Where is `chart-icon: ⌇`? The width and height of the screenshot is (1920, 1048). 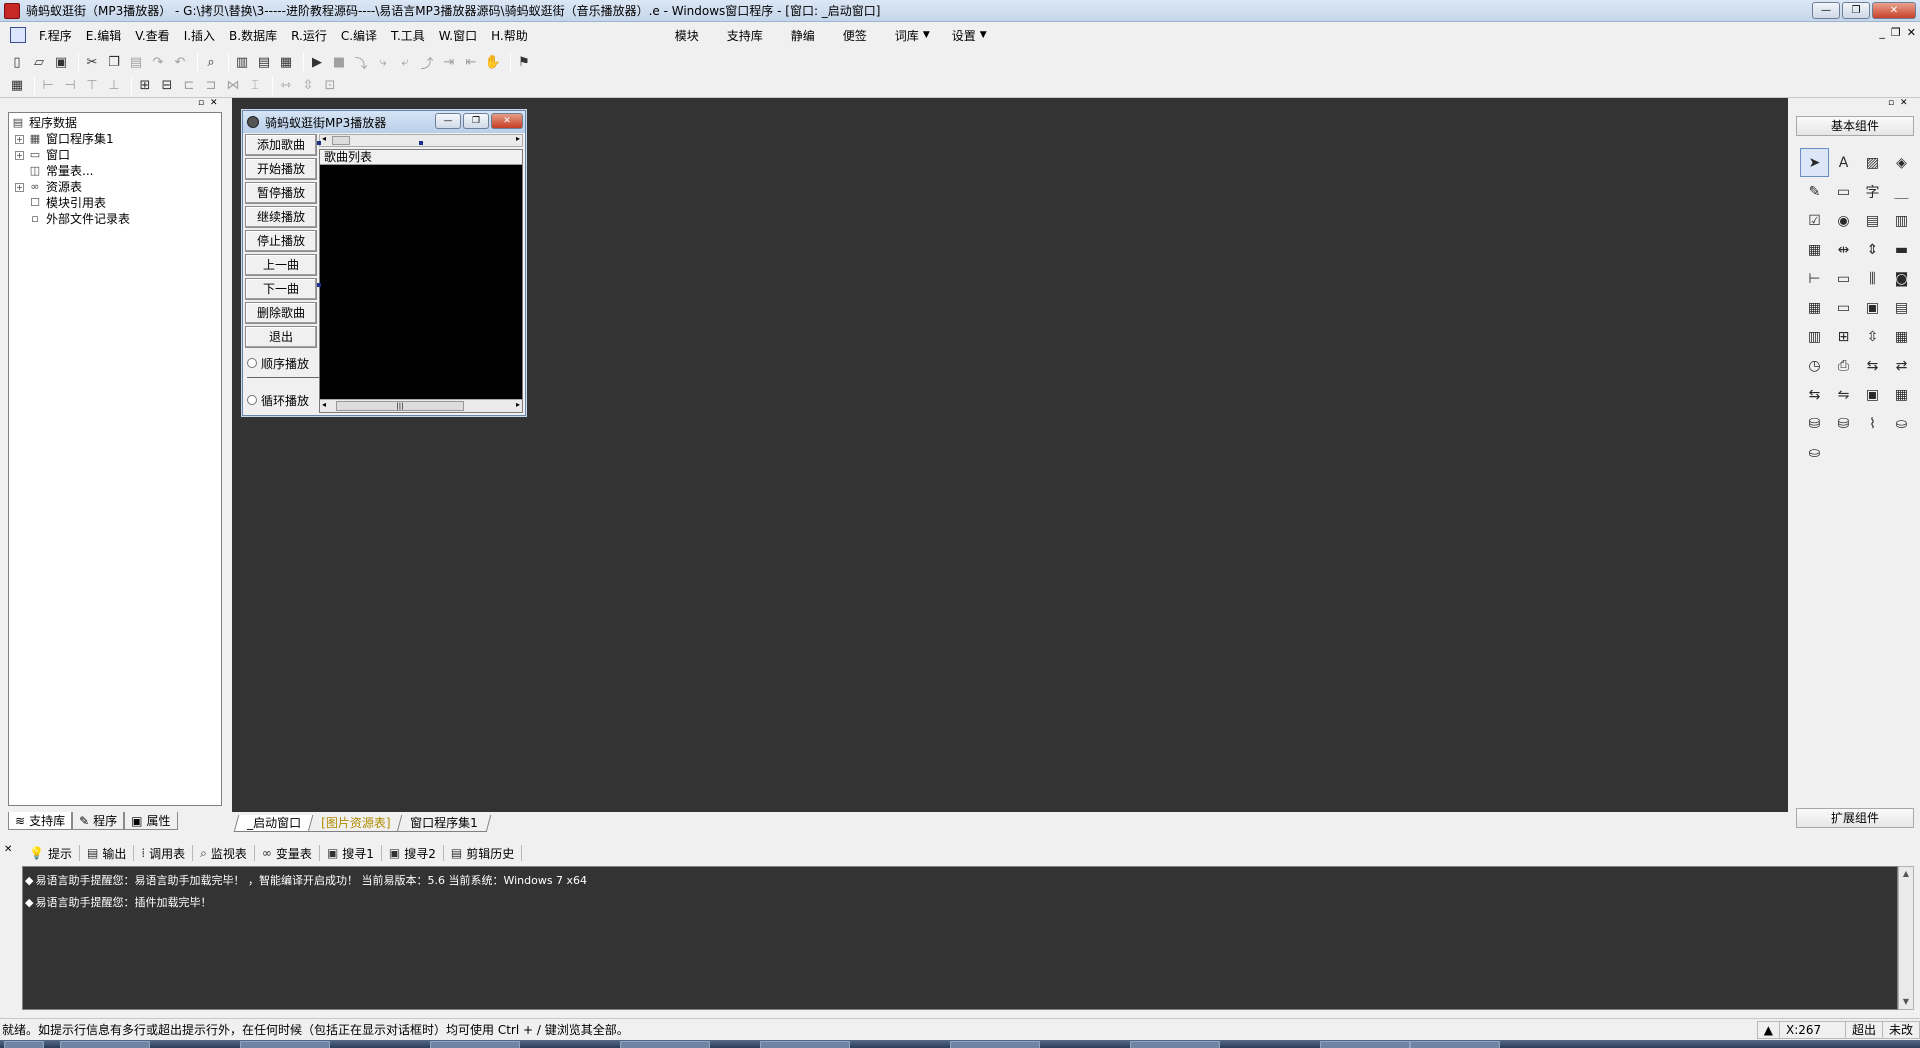
chart-icon: ⌇ is located at coordinates (1872, 423).